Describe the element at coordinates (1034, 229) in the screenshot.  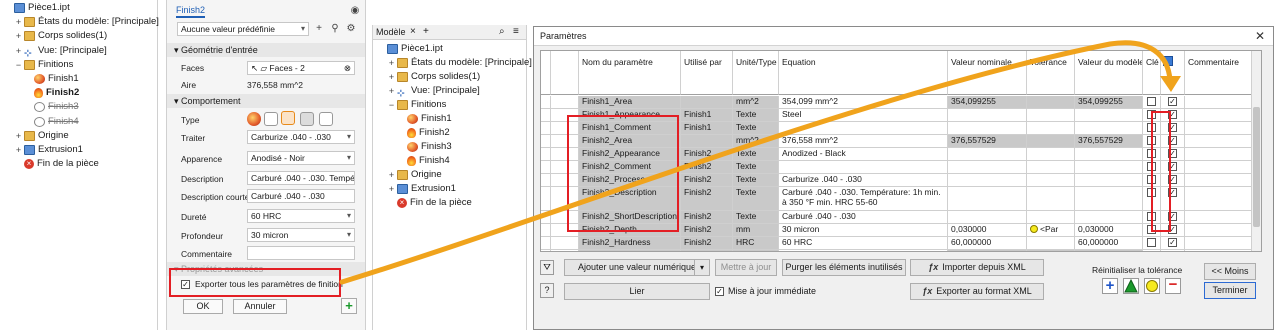
I see `tolerance-icon` at that location.